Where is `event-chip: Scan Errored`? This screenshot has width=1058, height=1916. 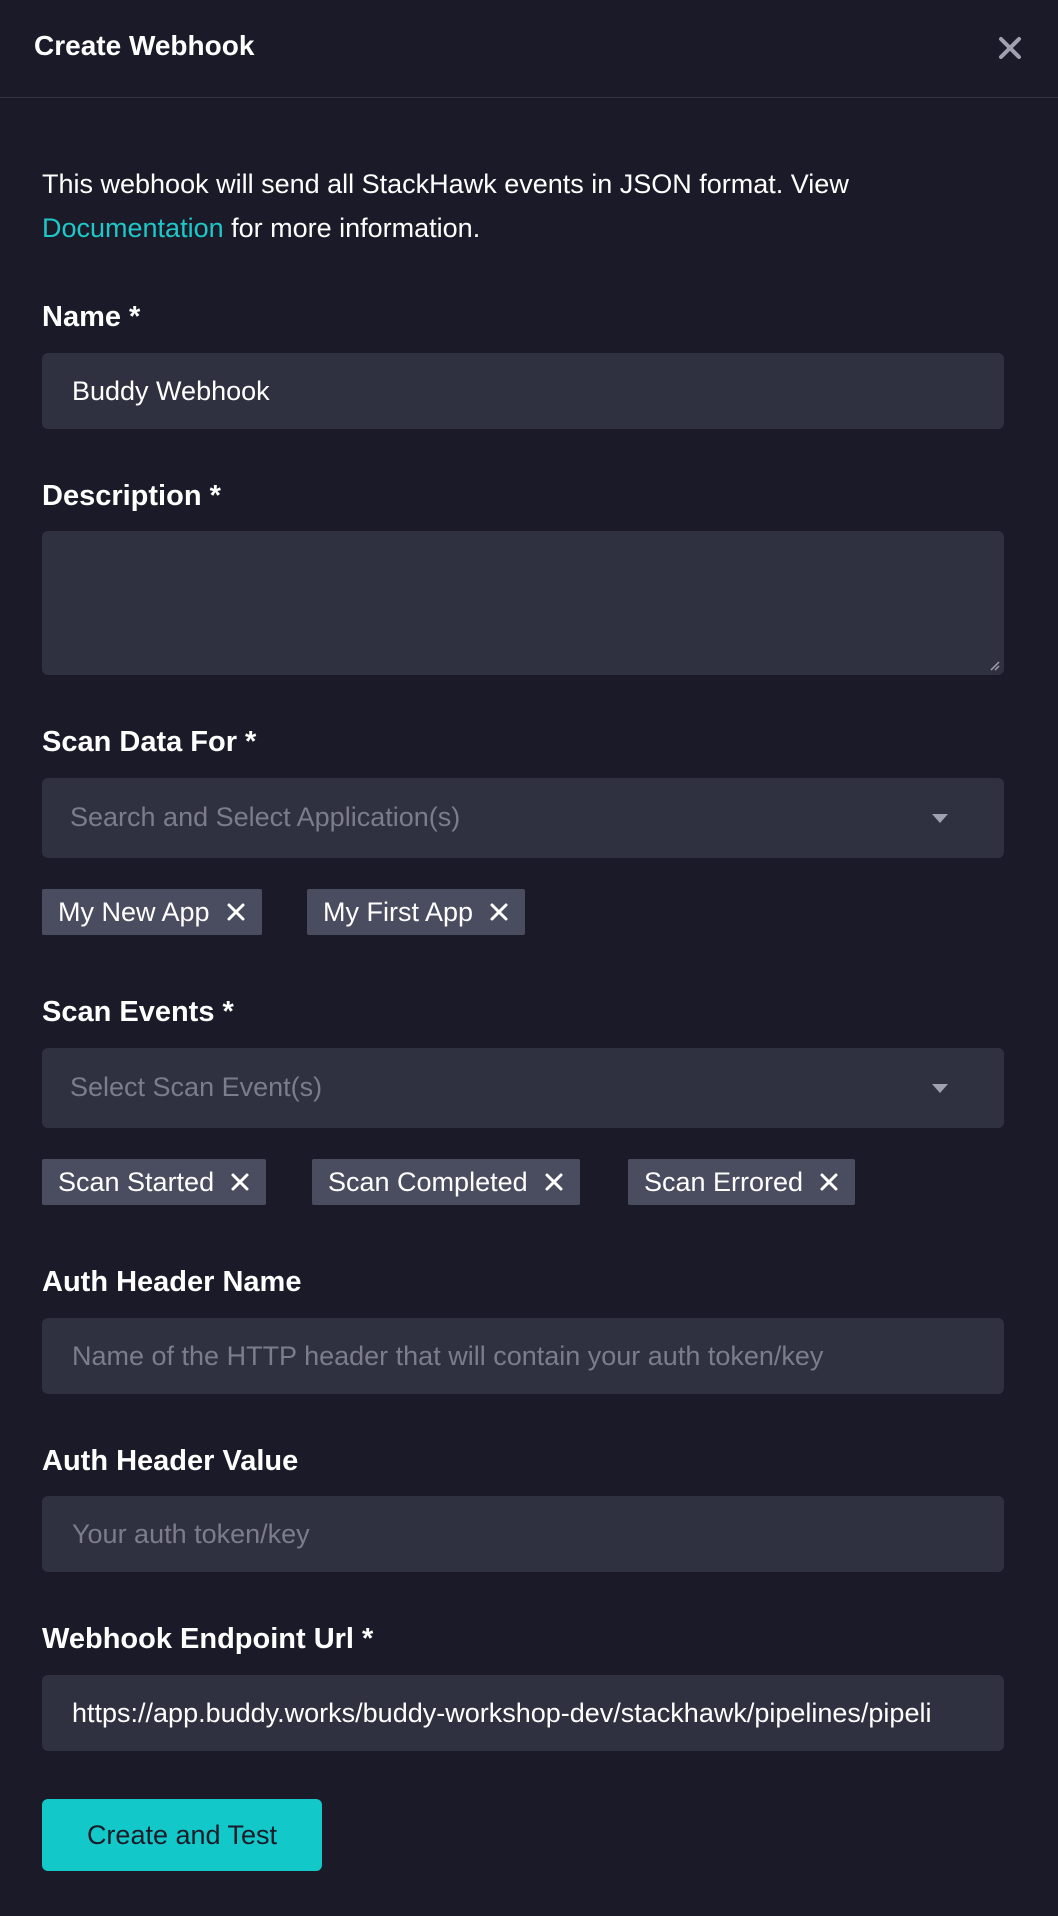 event-chip: Scan Errored is located at coordinates (742, 1182).